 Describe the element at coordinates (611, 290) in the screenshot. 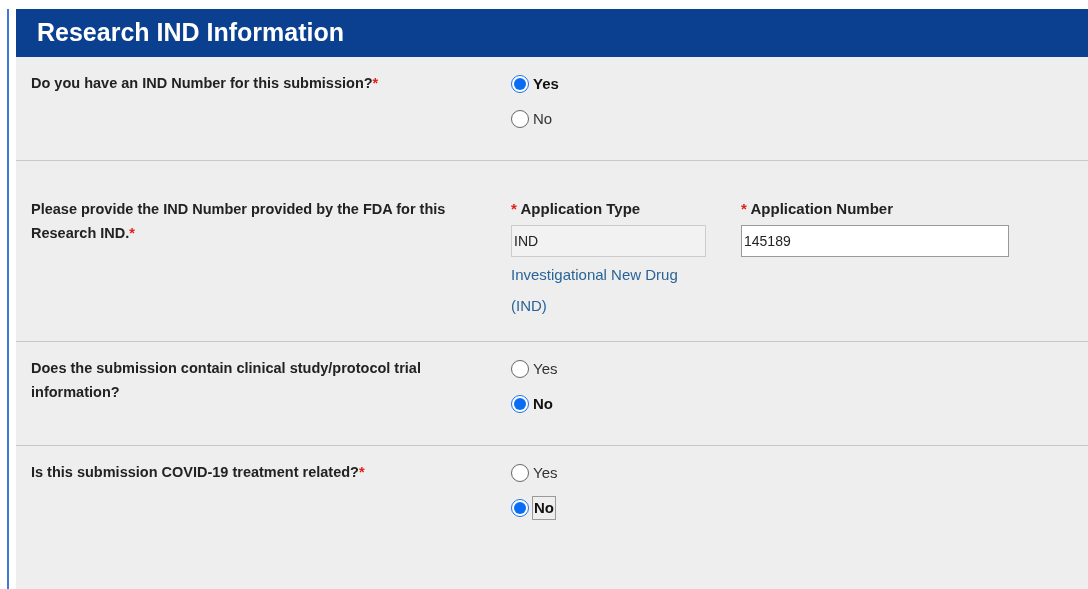

I see `type-description-link: Investigational New Drug (IND)` at that location.